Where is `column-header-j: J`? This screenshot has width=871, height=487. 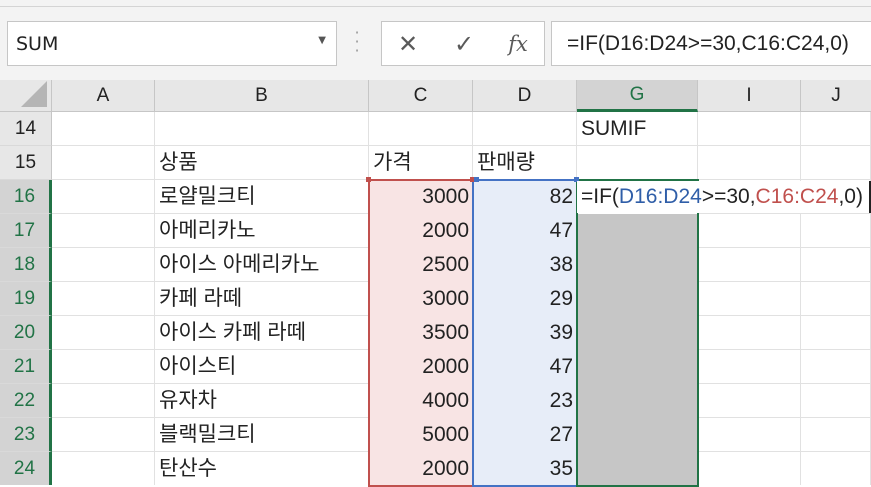
column-header-j: J is located at coordinates (836, 96).